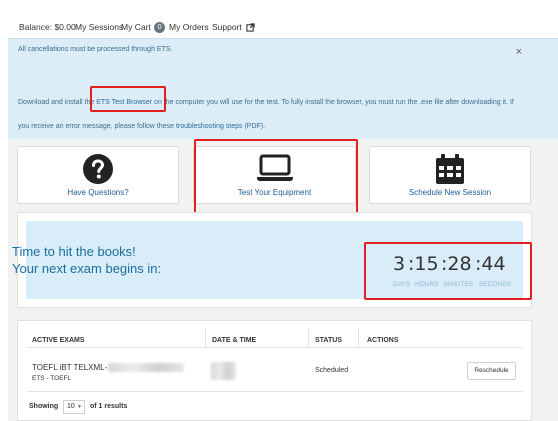 The image size is (558, 421). What do you see at coordinates (274, 167) in the screenshot?
I see `laptop-icon` at bounding box center [274, 167].